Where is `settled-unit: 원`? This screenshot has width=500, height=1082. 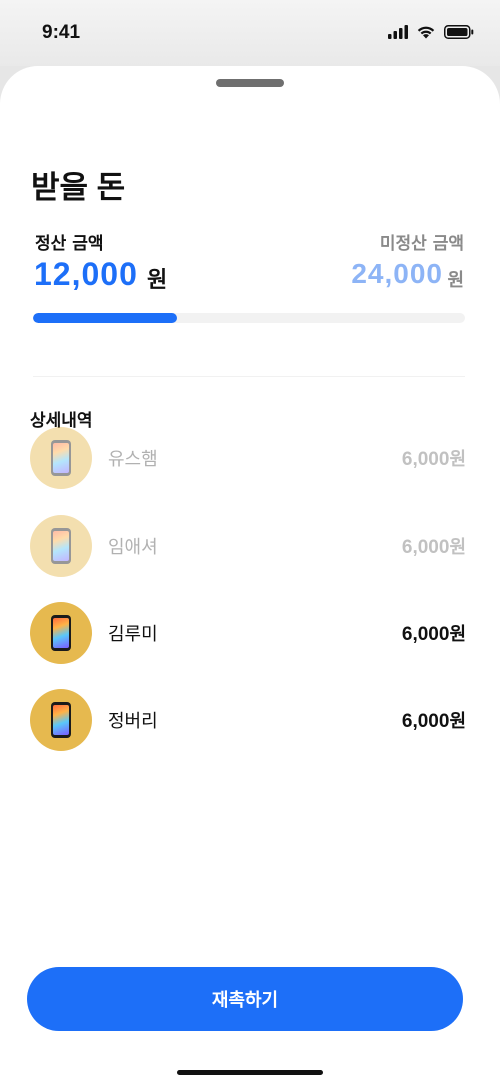 settled-unit: 원 is located at coordinates (157, 280).